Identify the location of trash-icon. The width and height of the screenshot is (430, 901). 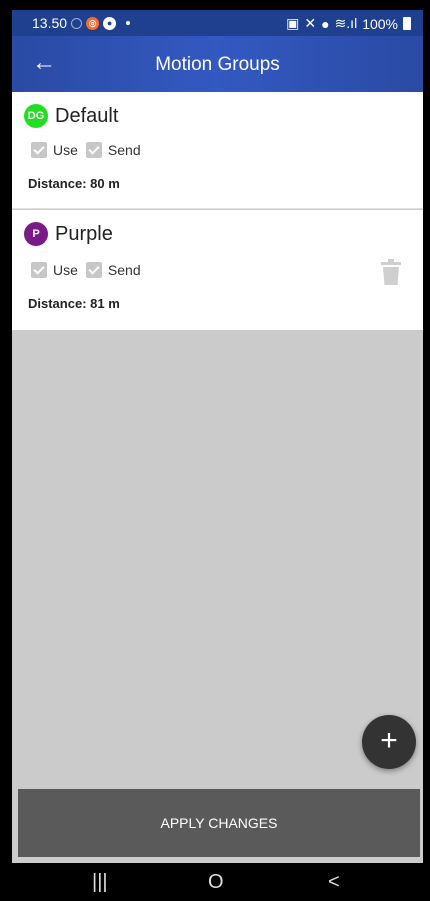
(391, 272).